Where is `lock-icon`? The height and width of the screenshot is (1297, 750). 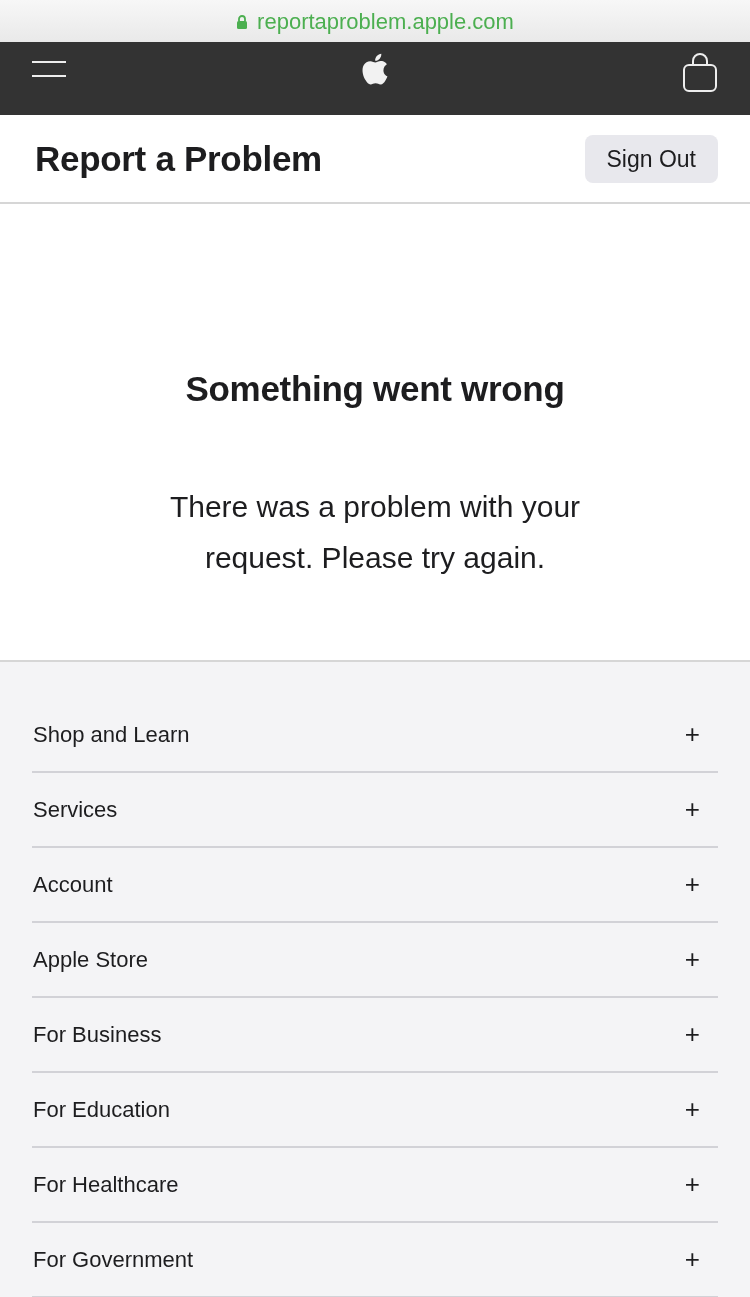 lock-icon is located at coordinates (242, 22).